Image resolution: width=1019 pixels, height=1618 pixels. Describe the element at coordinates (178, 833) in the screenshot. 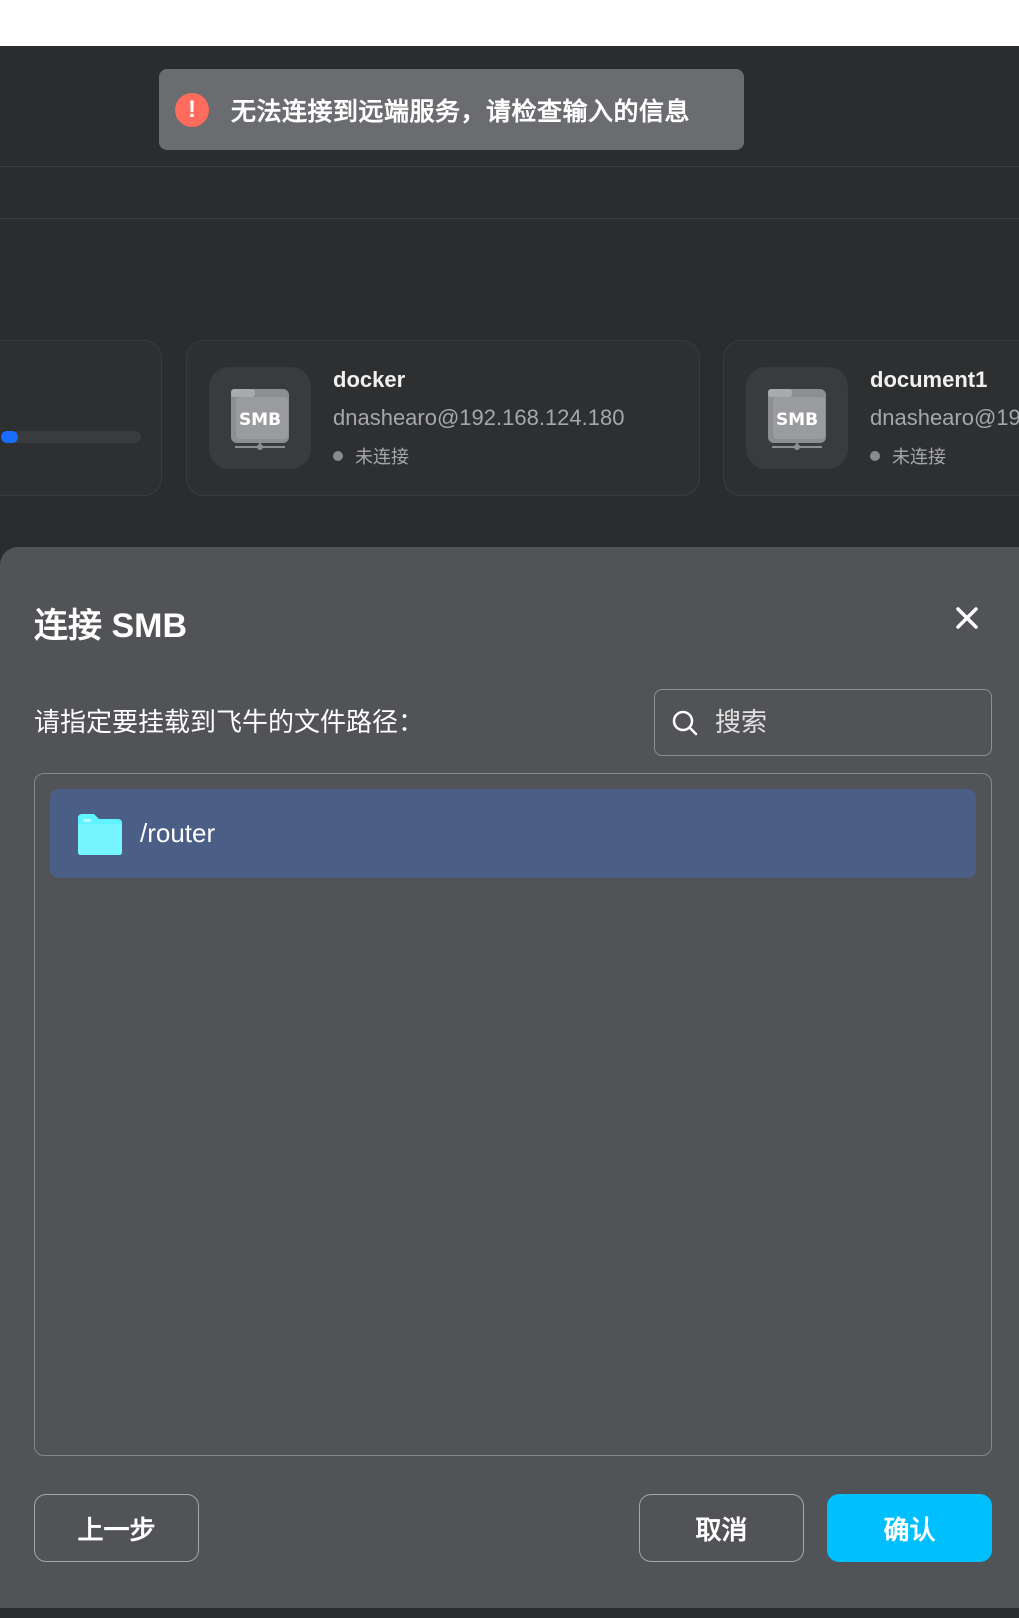

I see `folder-label: /router` at that location.